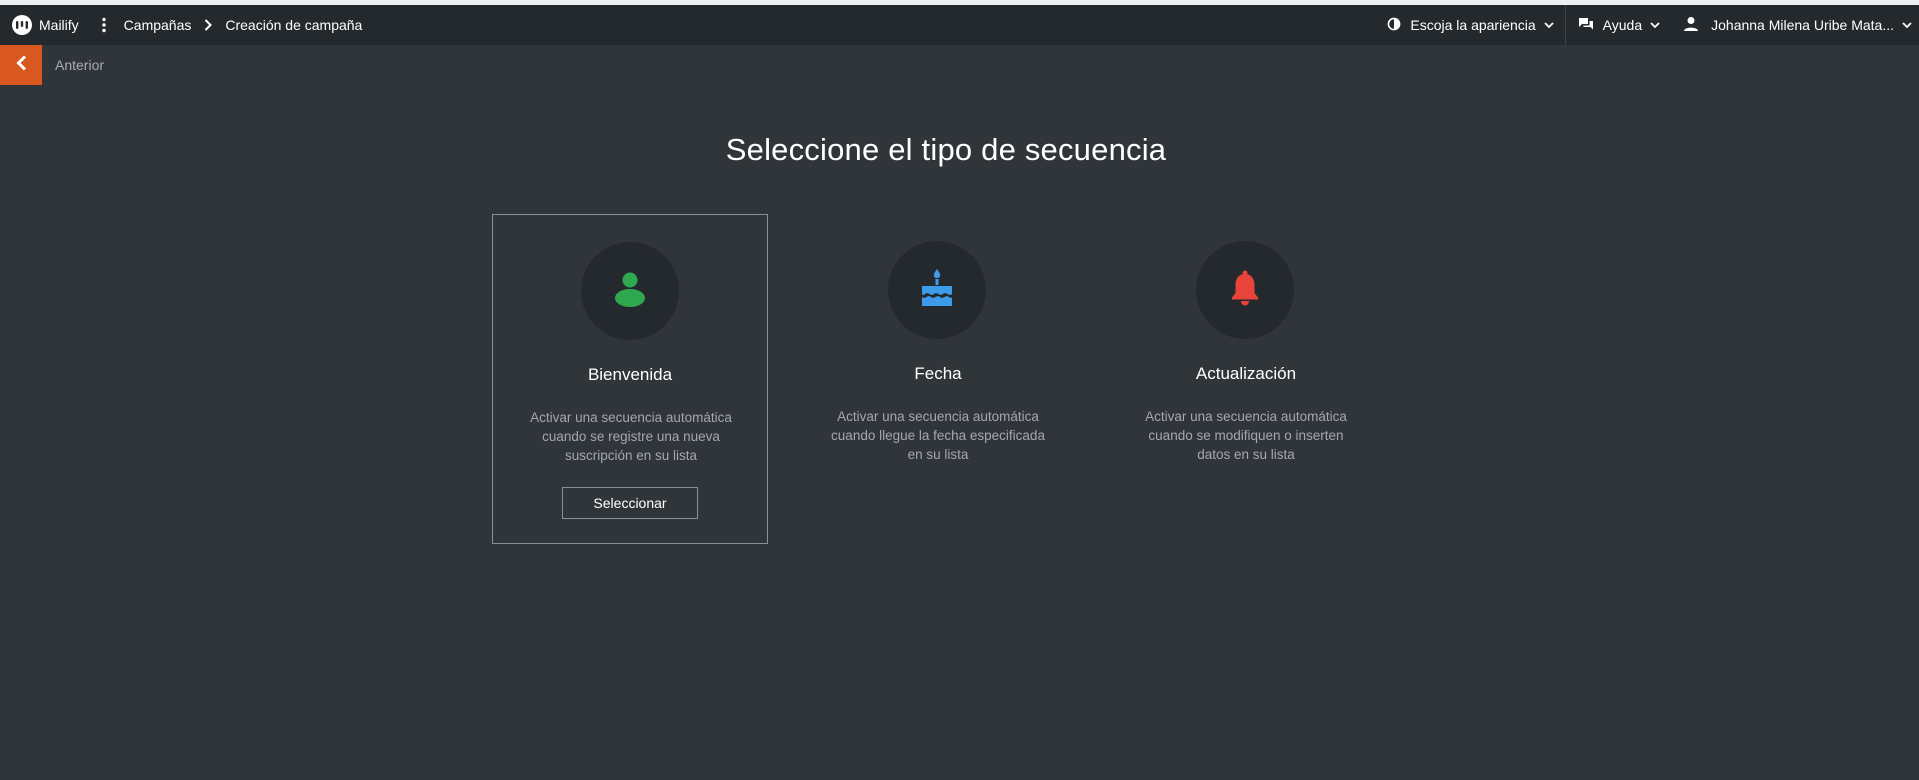  I want to click on breadcrumb-campaigns: Campañas, so click(158, 25).